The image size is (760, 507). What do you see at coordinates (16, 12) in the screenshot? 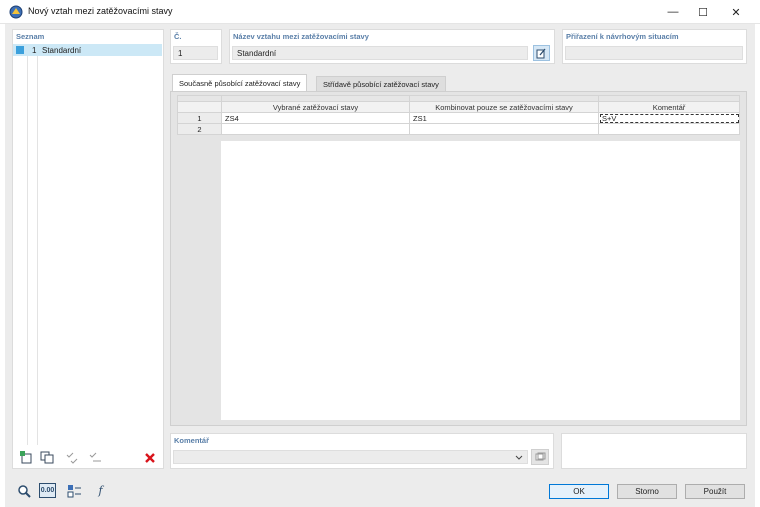
I see `app-icon` at bounding box center [16, 12].